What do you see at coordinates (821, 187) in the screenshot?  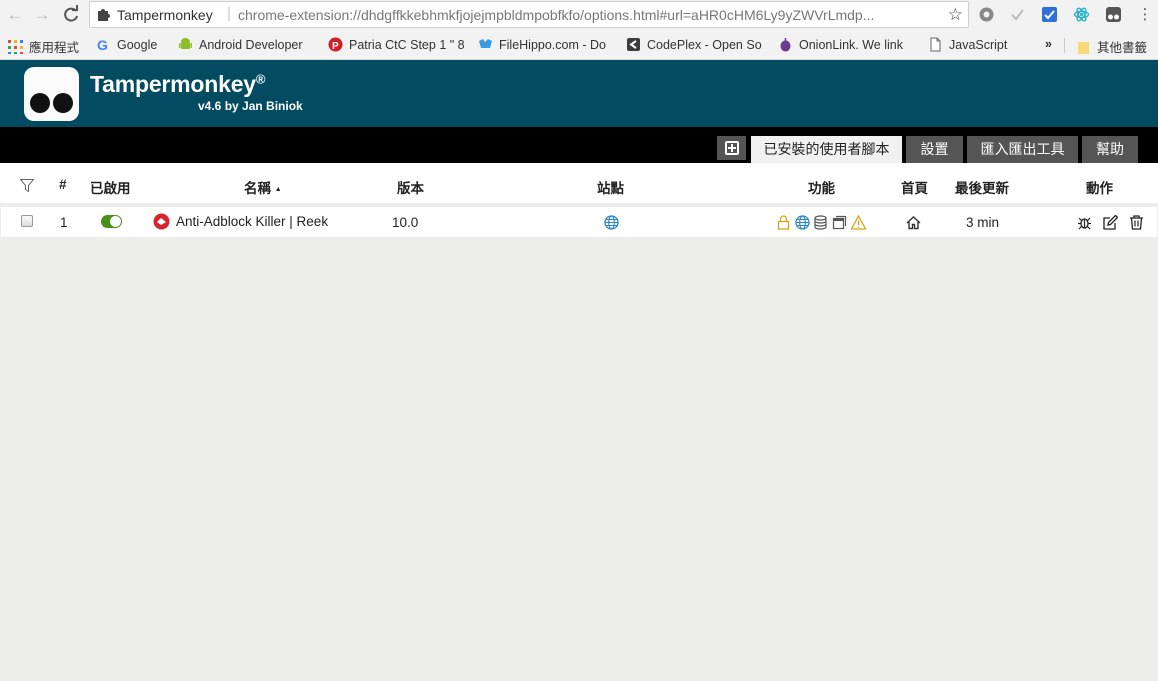 I see `header-features: 功能` at bounding box center [821, 187].